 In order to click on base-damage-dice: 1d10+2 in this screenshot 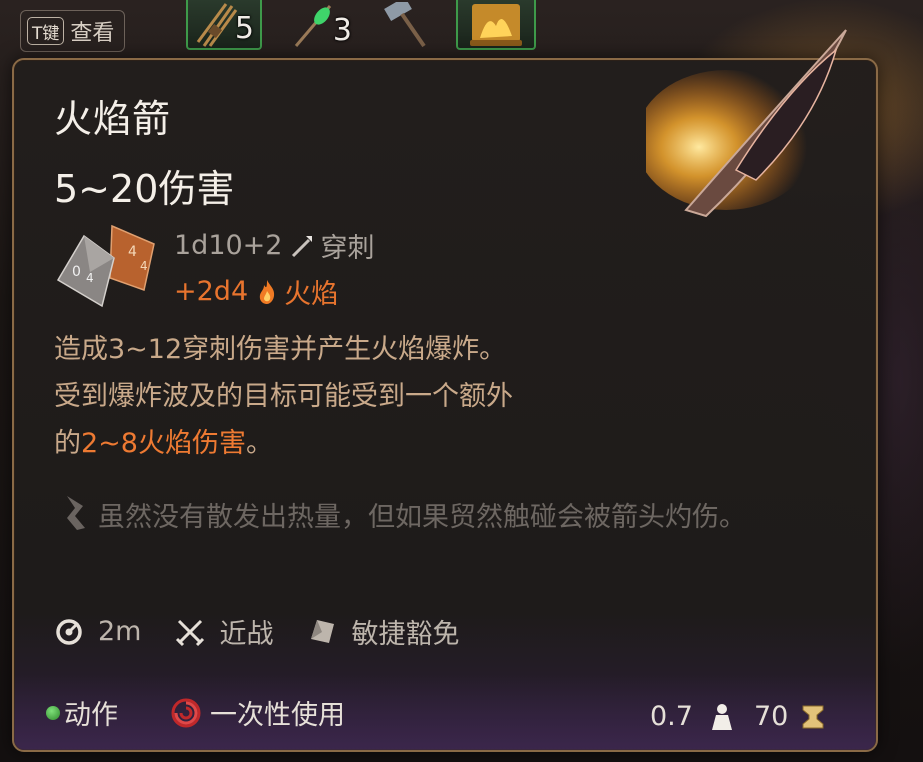, I will do `click(228, 245)`.